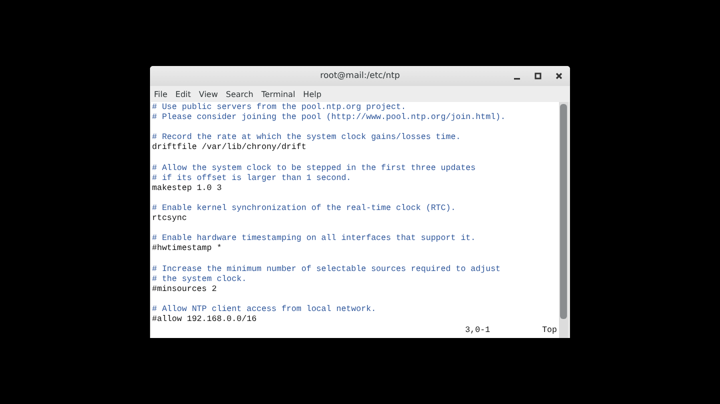 The width and height of the screenshot is (720, 404). I want to click on menu-item: Edit, so click(183, 94).